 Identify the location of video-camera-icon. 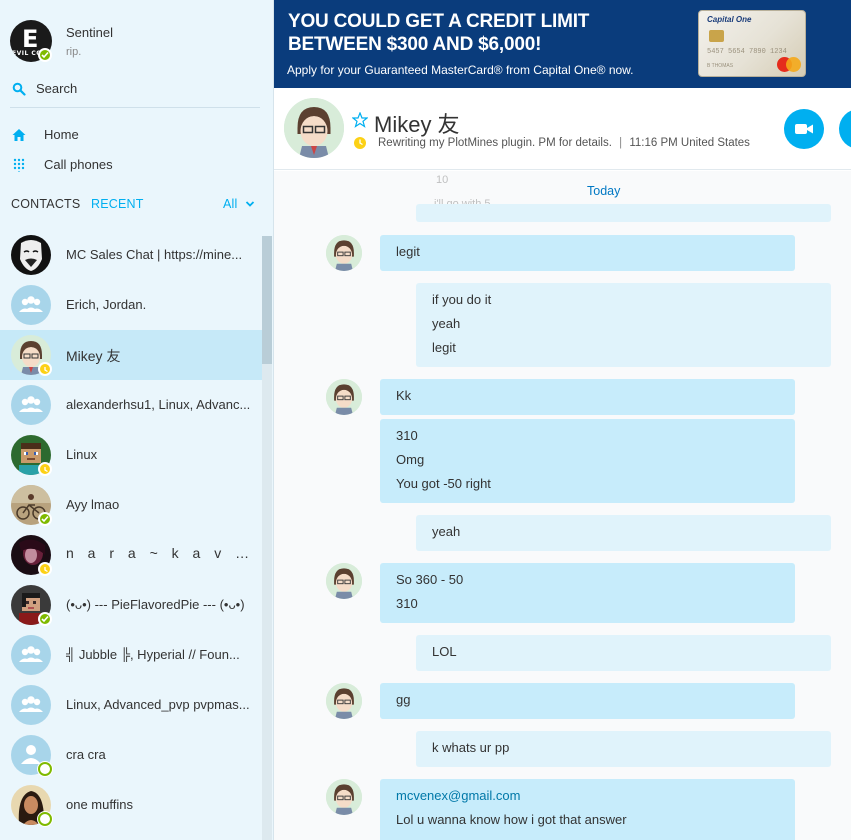
(804, 129).